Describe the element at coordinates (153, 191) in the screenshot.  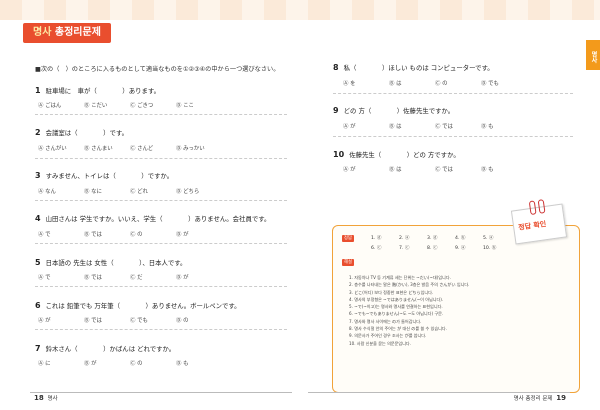
I see `option-c: Ⓒ どれ` at that location.